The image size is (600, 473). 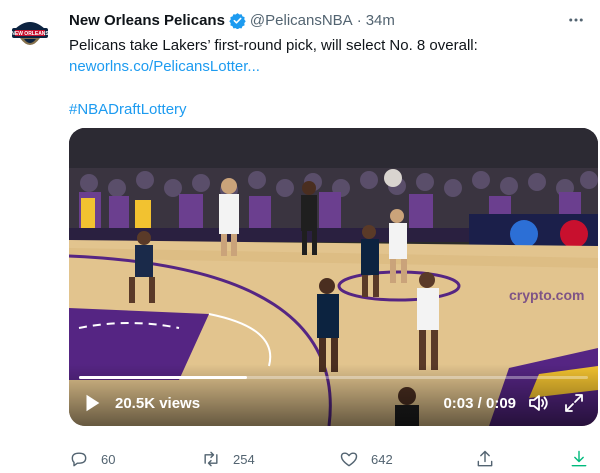 What do you see at coordinates (301, 20) in the screenshot?
I see `author-handle: @PelicansNBA` at bounding box center [301, 20].